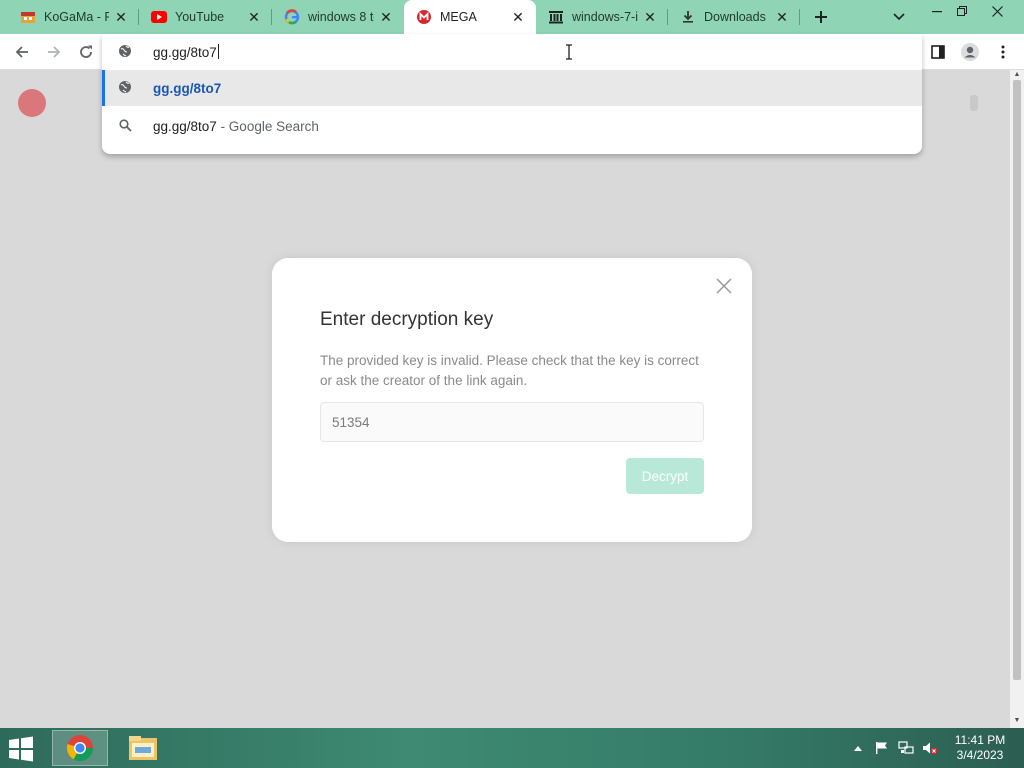  Describe the element at coordinates (218, 51) in the screenshot. I see `text-caret` at that location.